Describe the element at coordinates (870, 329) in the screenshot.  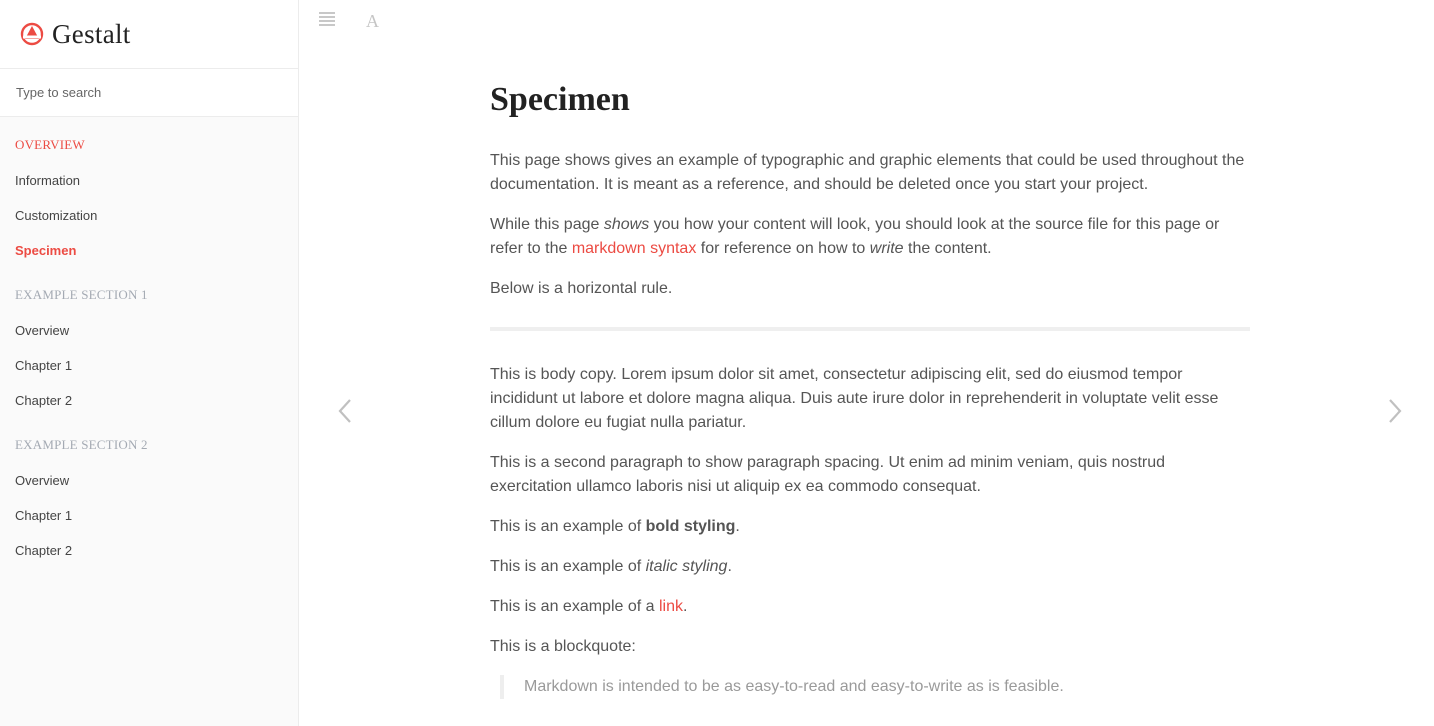
I see `horizontal-rule` at that location.